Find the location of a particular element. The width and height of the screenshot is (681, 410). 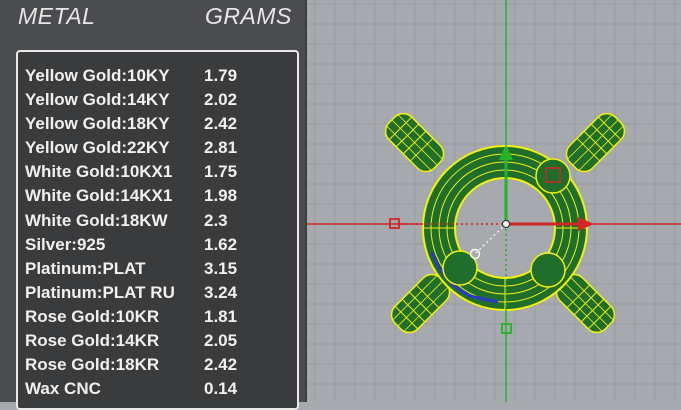

metal-grams-value: 1.81 is located at coordinates (221, 316).